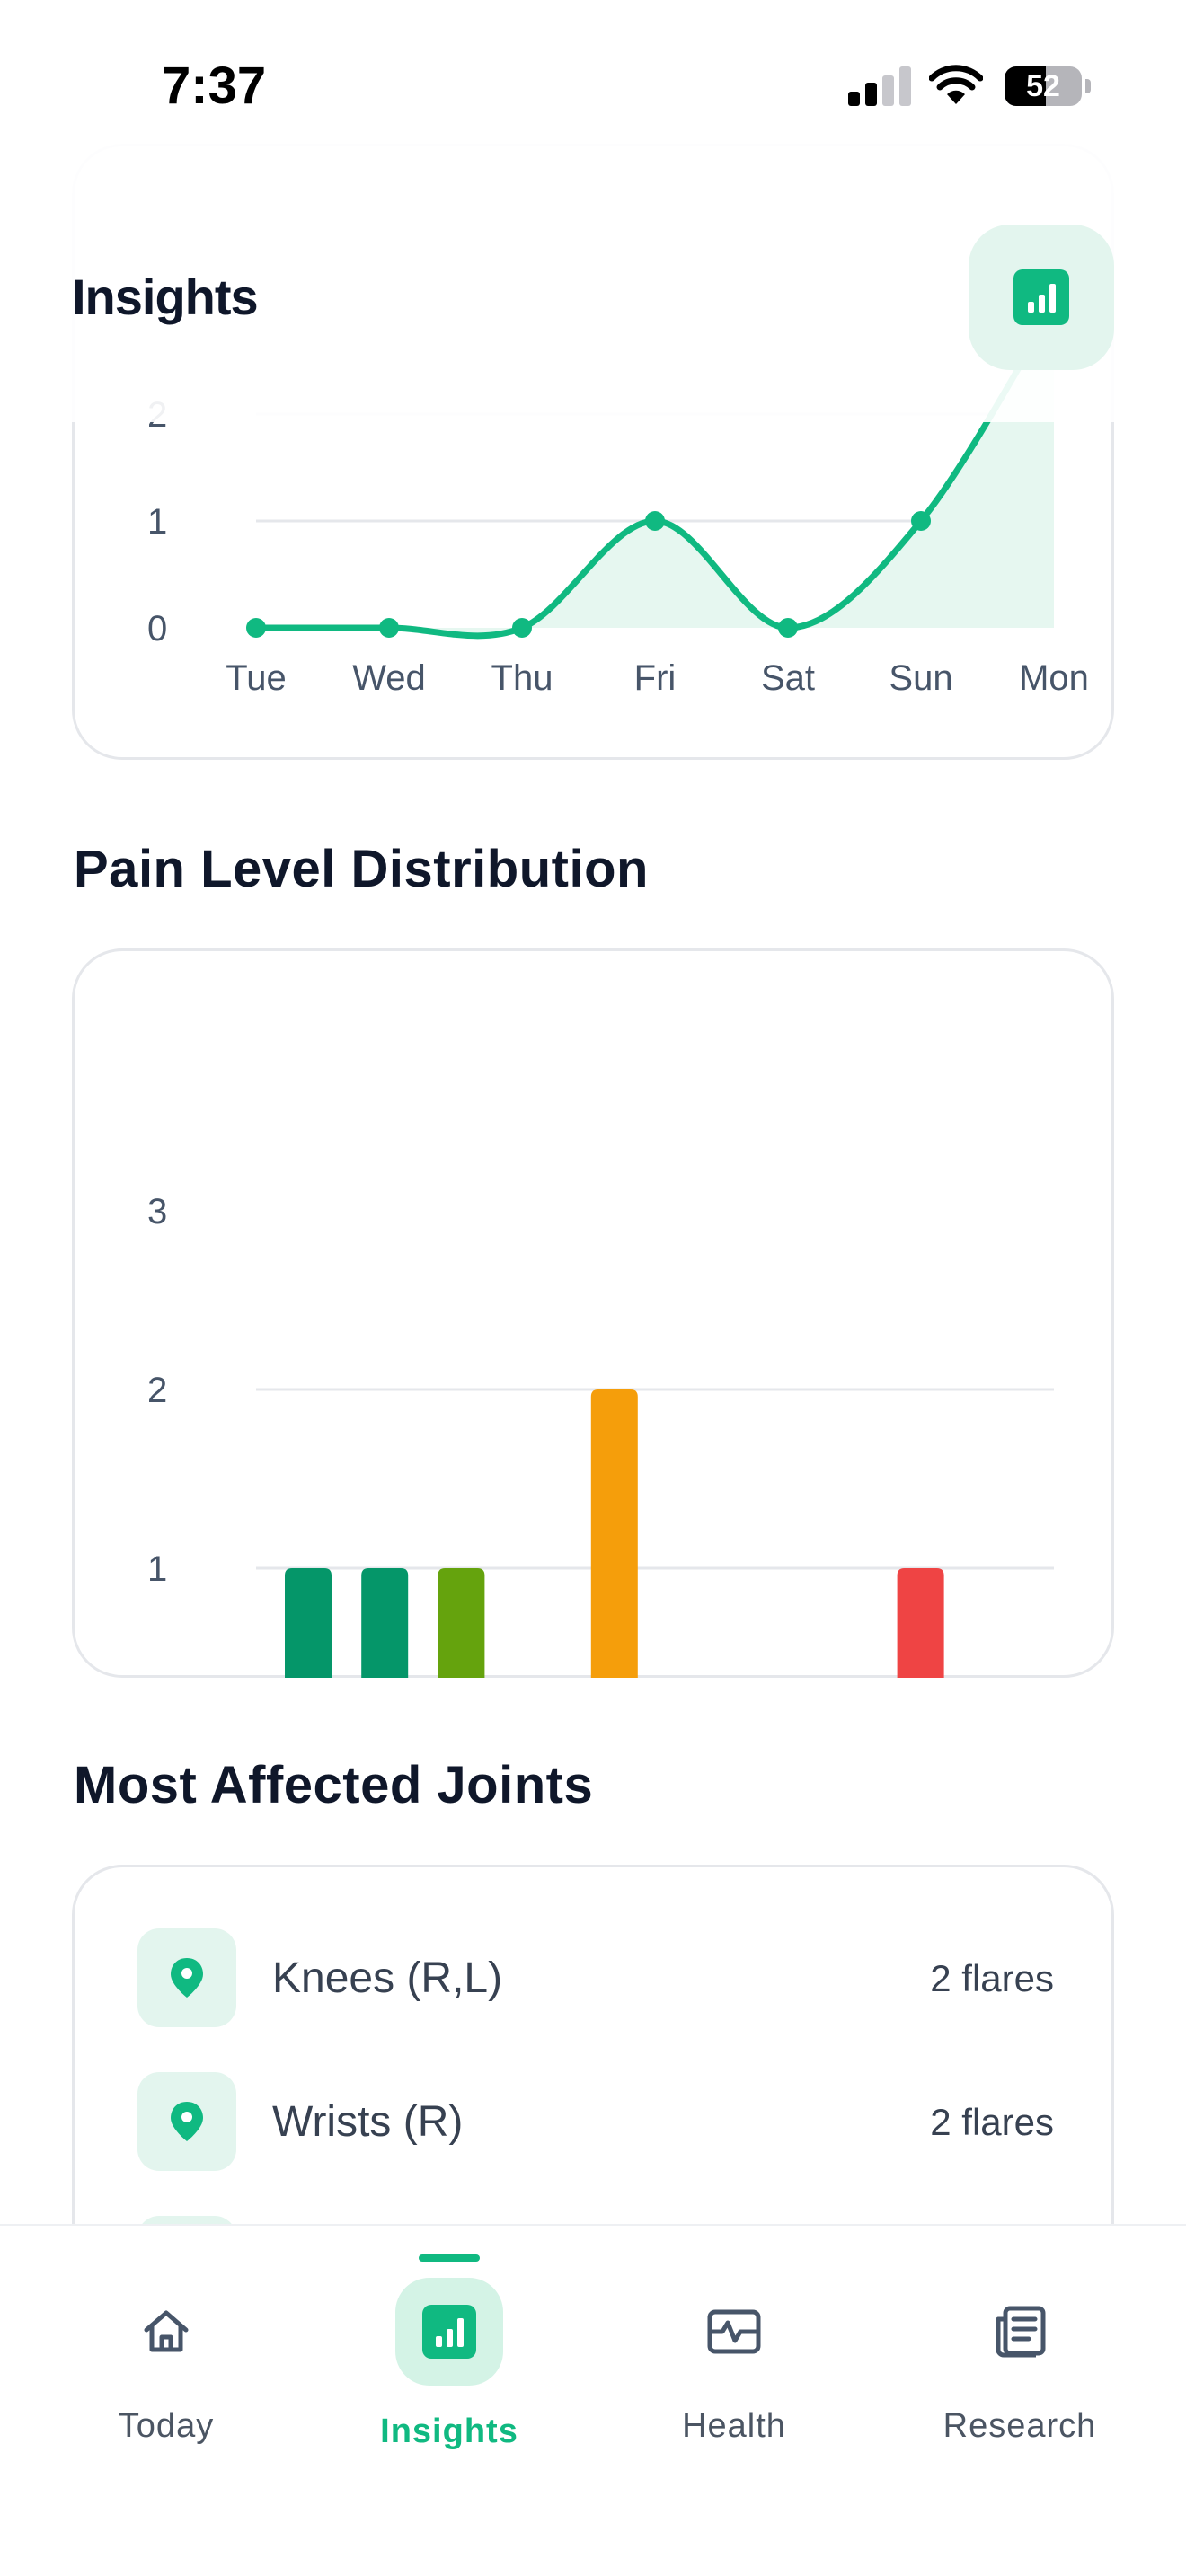 The height and width of the screenshot is (2576, 1186). What do you see at coordinates (166, 2331) in the screenshot?
I see `home-icon` at bounding box center [166, 2331].